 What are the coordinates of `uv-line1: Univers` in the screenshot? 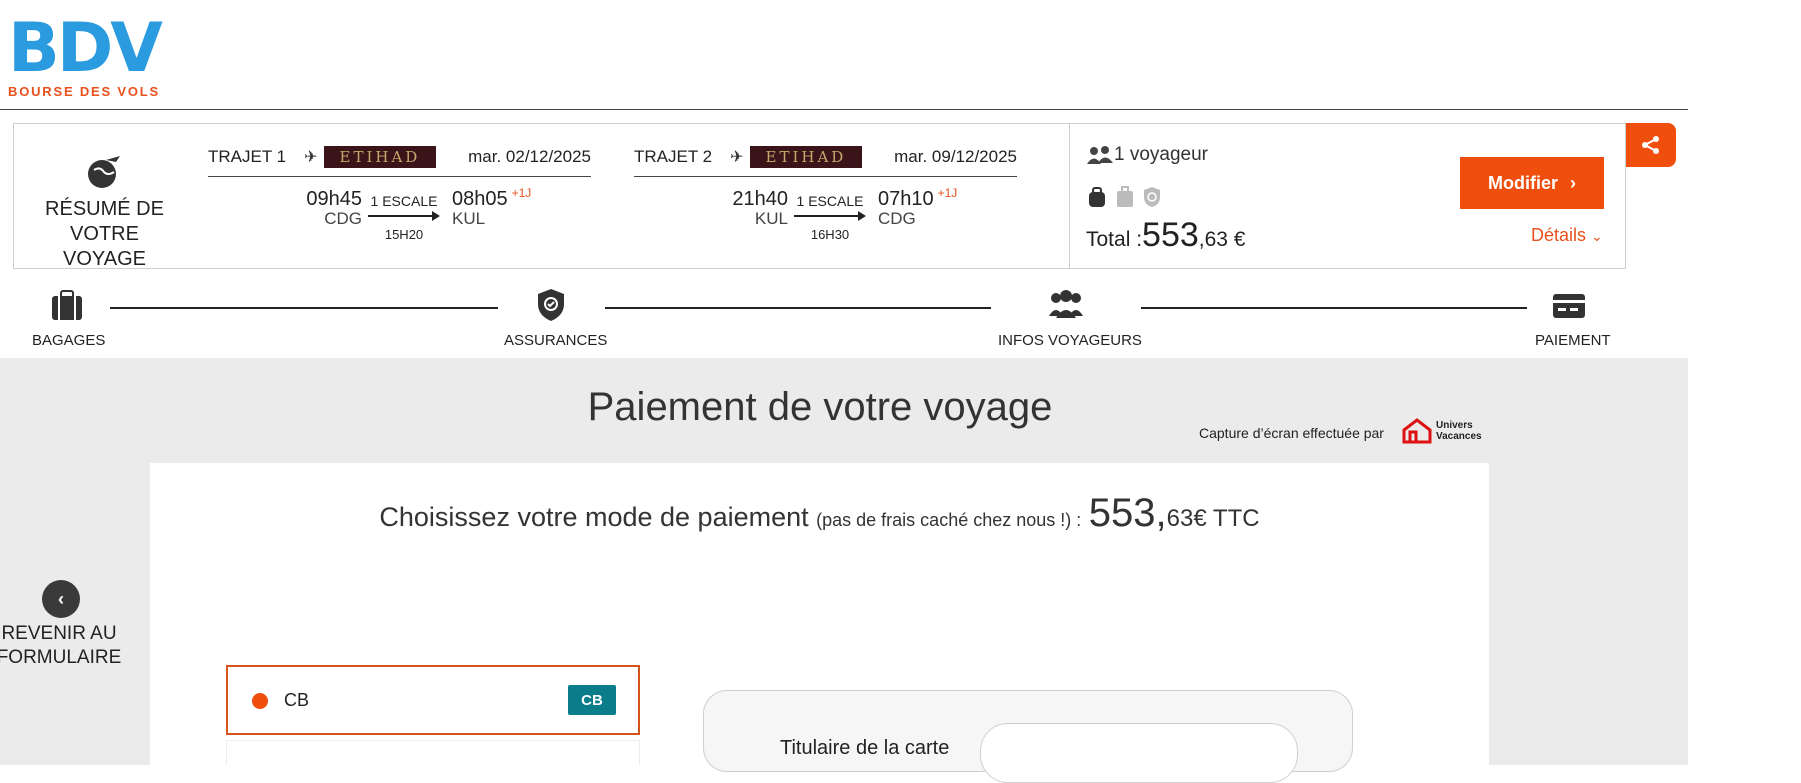 It's located at (1454, 425).